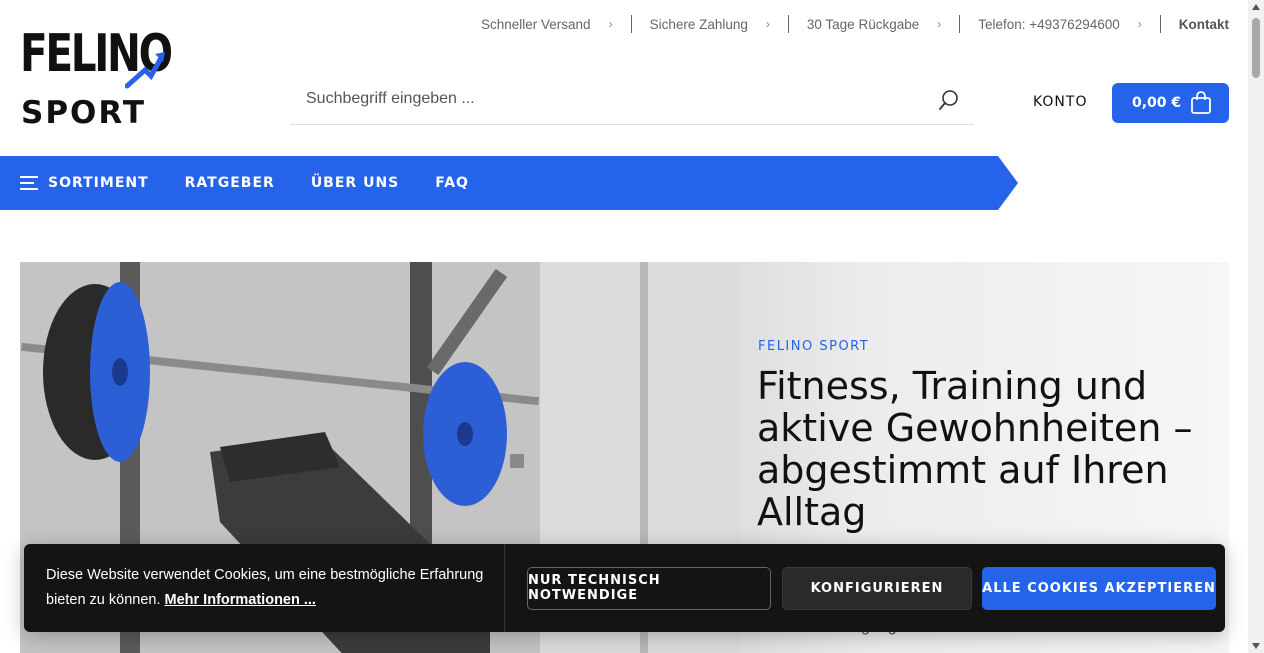  What do you see at coordinates (1256, 7) in the screenshot?
I see `scroll-up-icon` at bounding box center [1256, 7].